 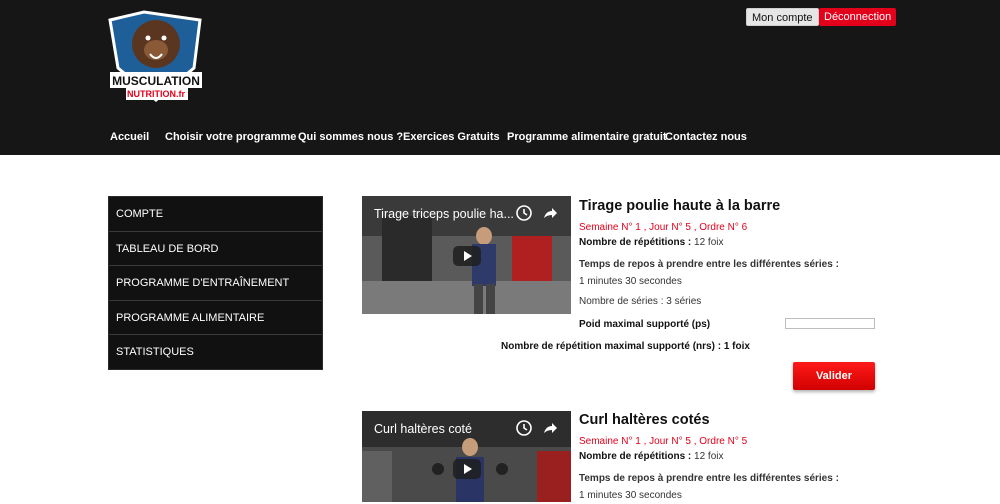 What do you see at coordinates (834, 376) in the screenshot?
I see `validate-button: Valider` at bounding box center [834, 376].